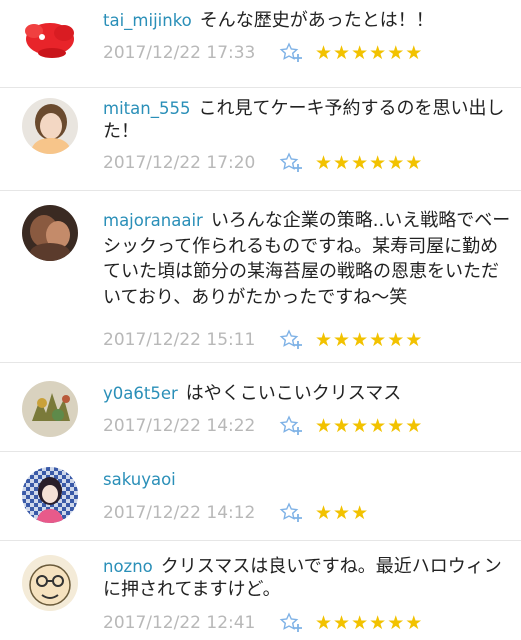 This screenshot has width=521, height=640. Describe the element at coordinates (191, 513) in the screenshot. I see `timestamp: 2017/12/22 14:12` at that location.